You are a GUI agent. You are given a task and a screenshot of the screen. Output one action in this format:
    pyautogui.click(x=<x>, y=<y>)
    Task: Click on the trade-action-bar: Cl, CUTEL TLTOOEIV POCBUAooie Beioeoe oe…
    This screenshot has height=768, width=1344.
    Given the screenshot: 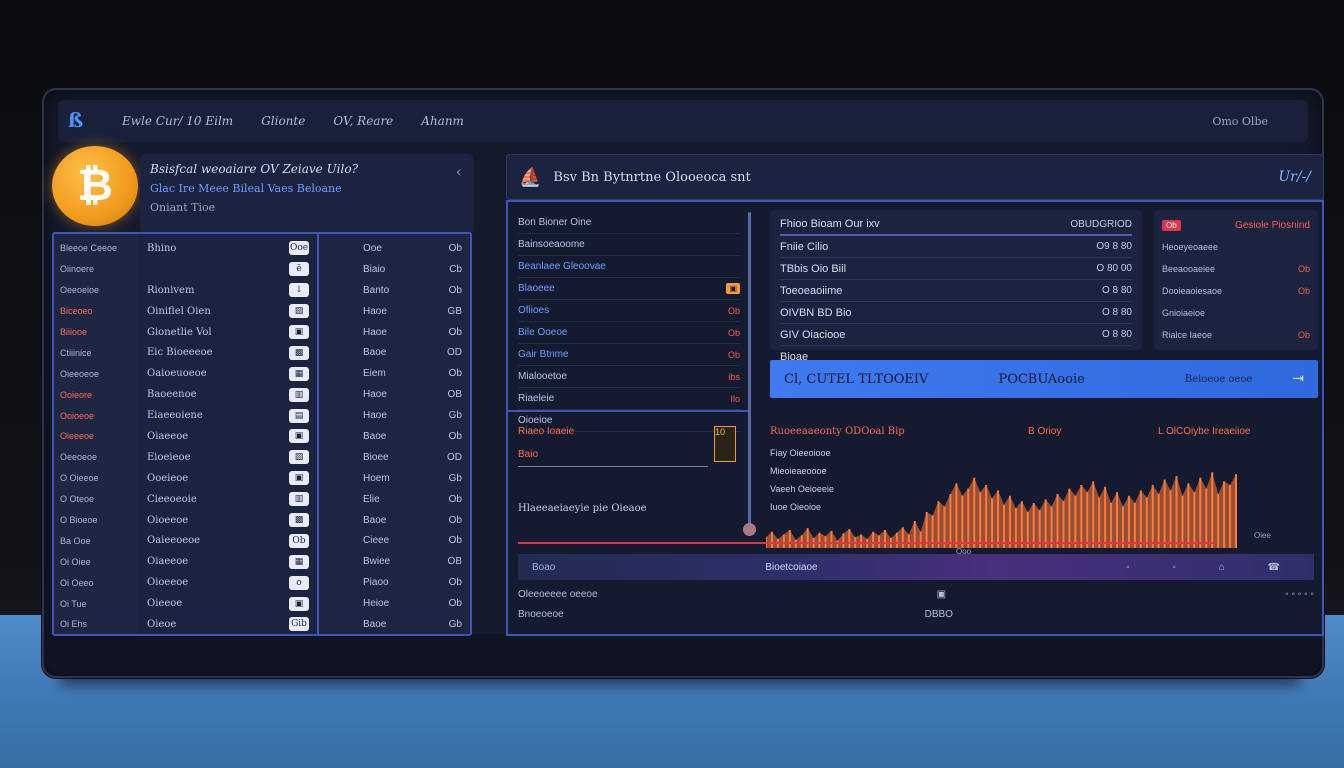 What is the action you would take?
    pyautogui.click(x=1044, y=379)
    